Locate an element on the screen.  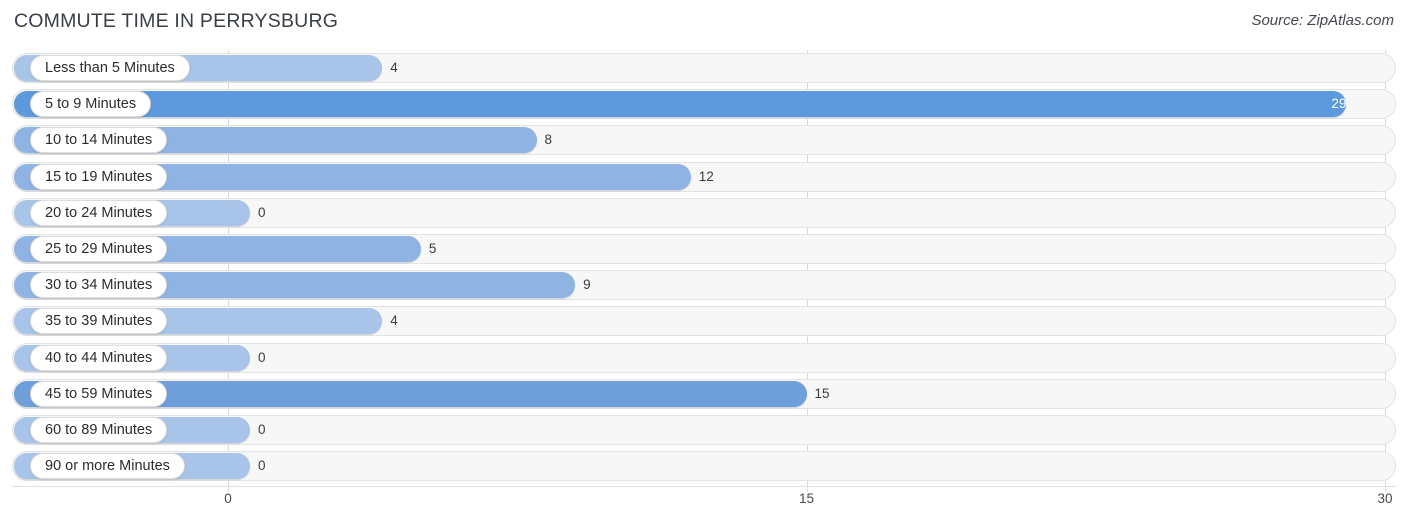
category-label: 15 to 19 Minutes is located at coordinates (99, 176).